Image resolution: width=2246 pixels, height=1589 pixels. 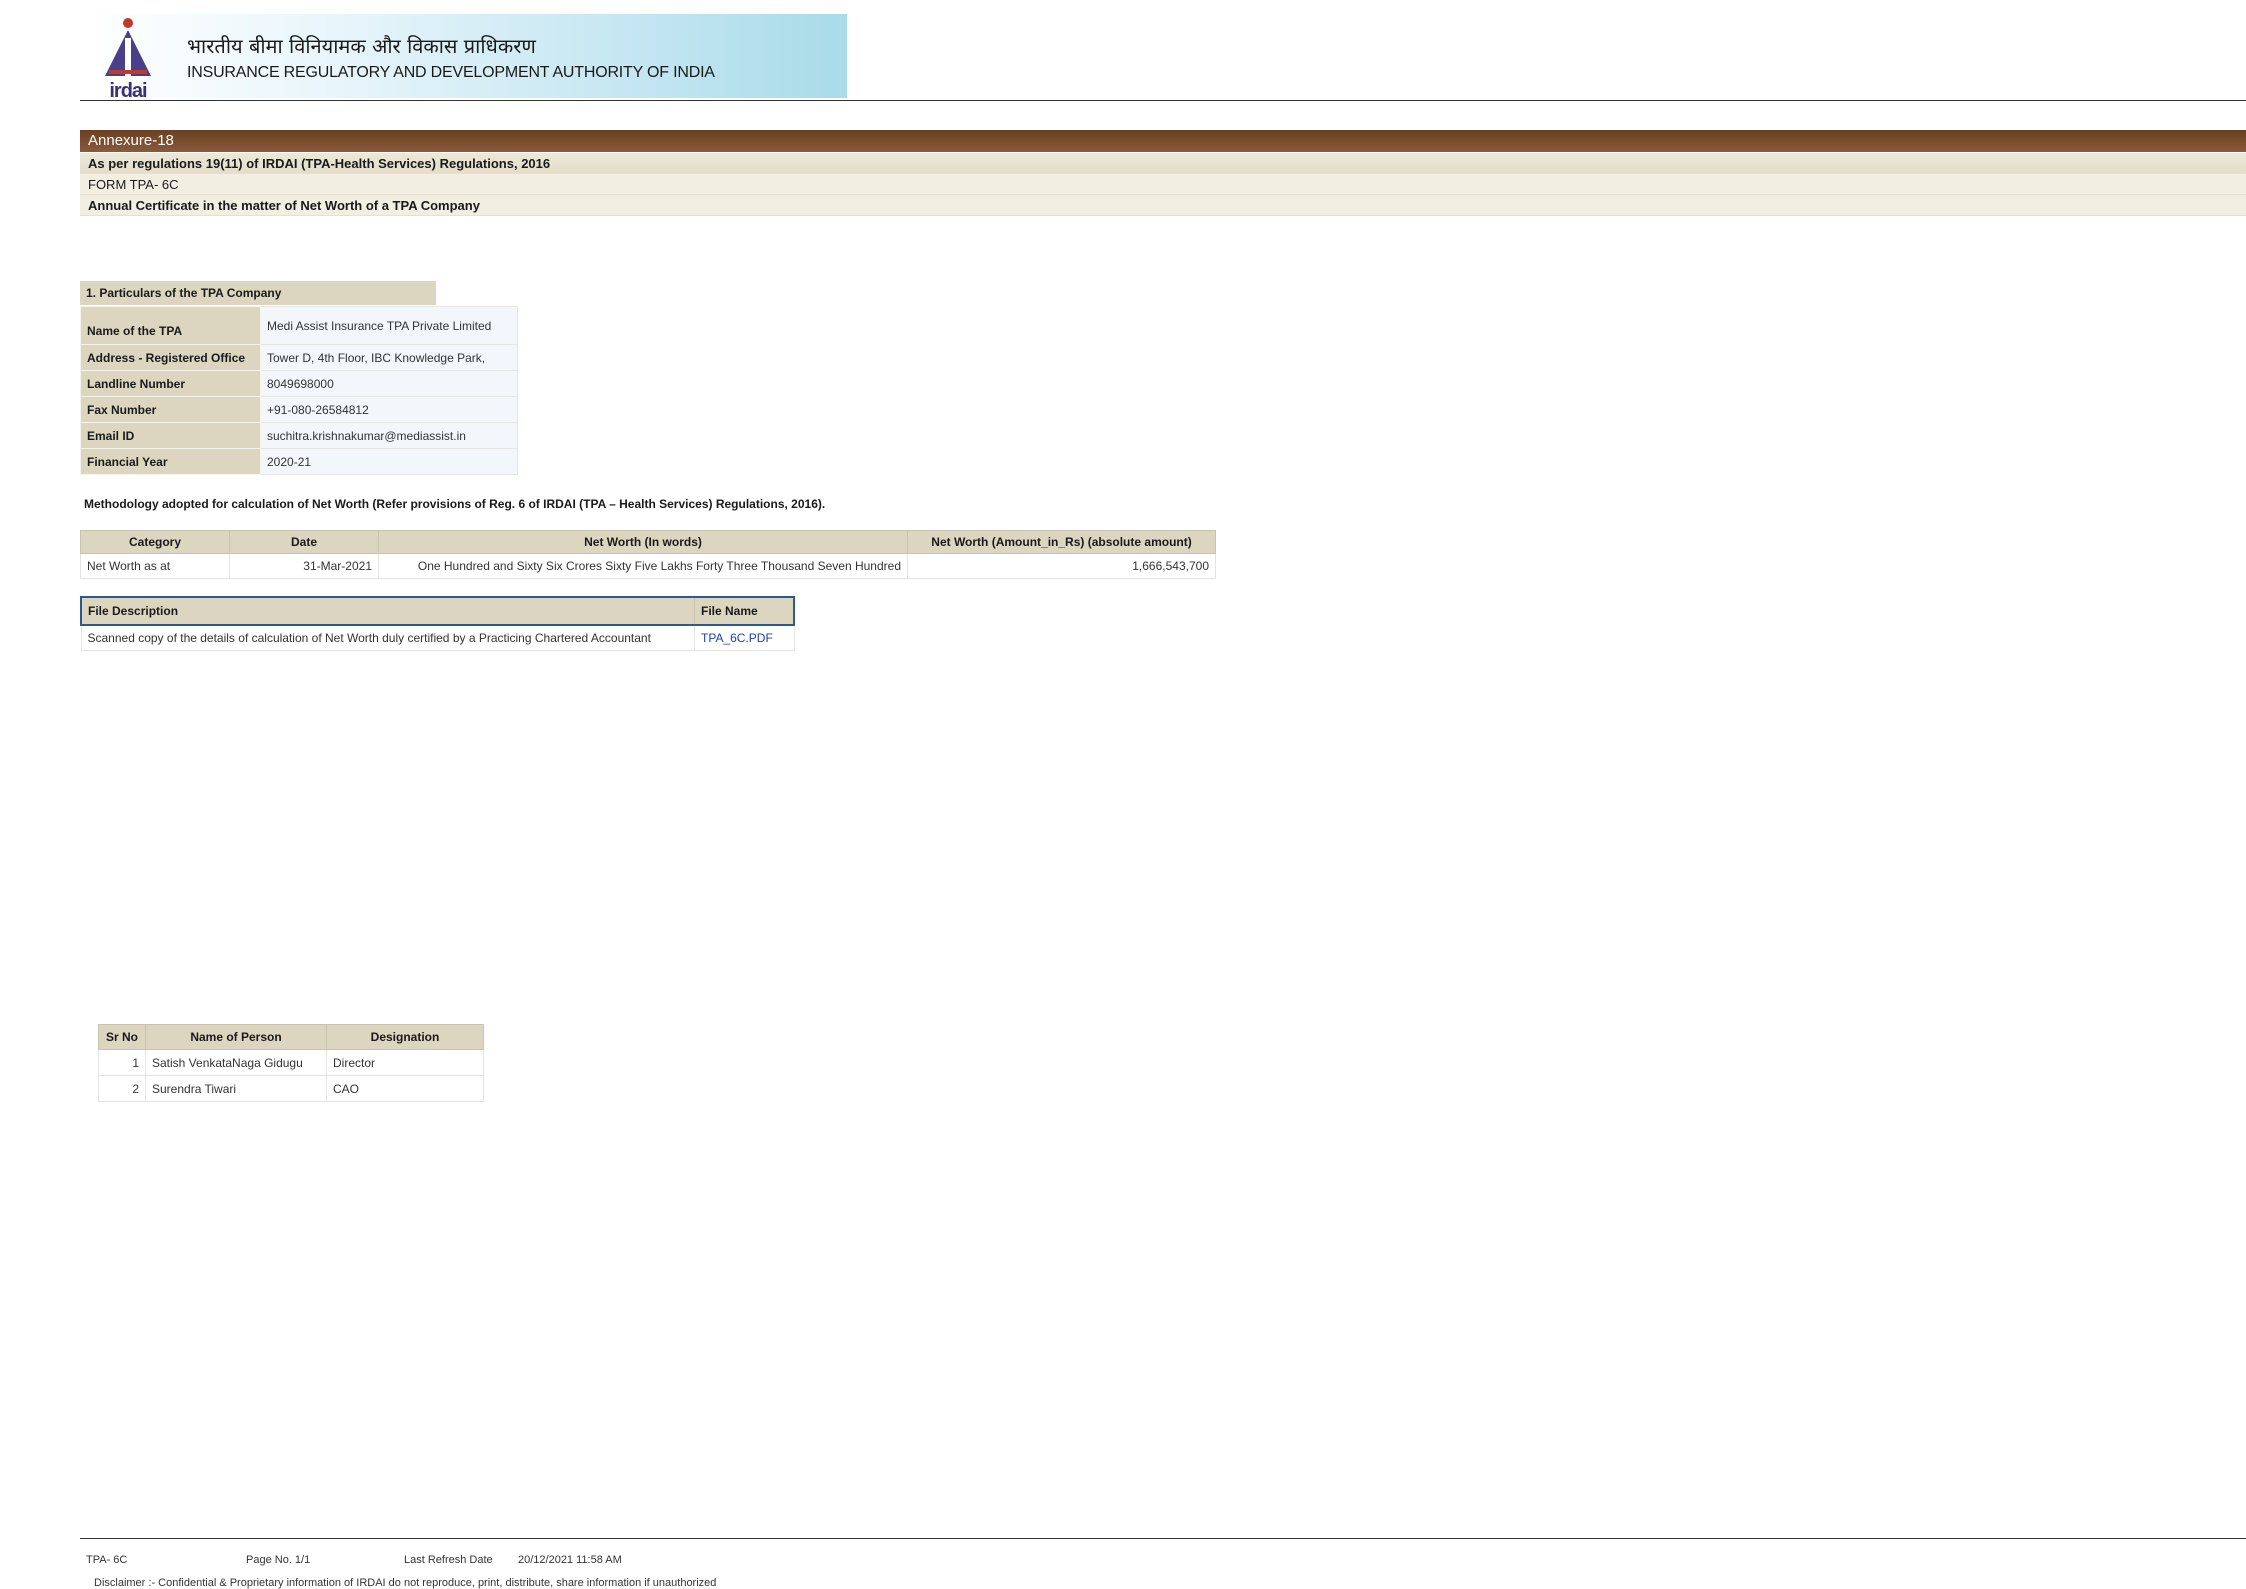 I want to click on designation-cell: Director, so click(x=405, y=1062).